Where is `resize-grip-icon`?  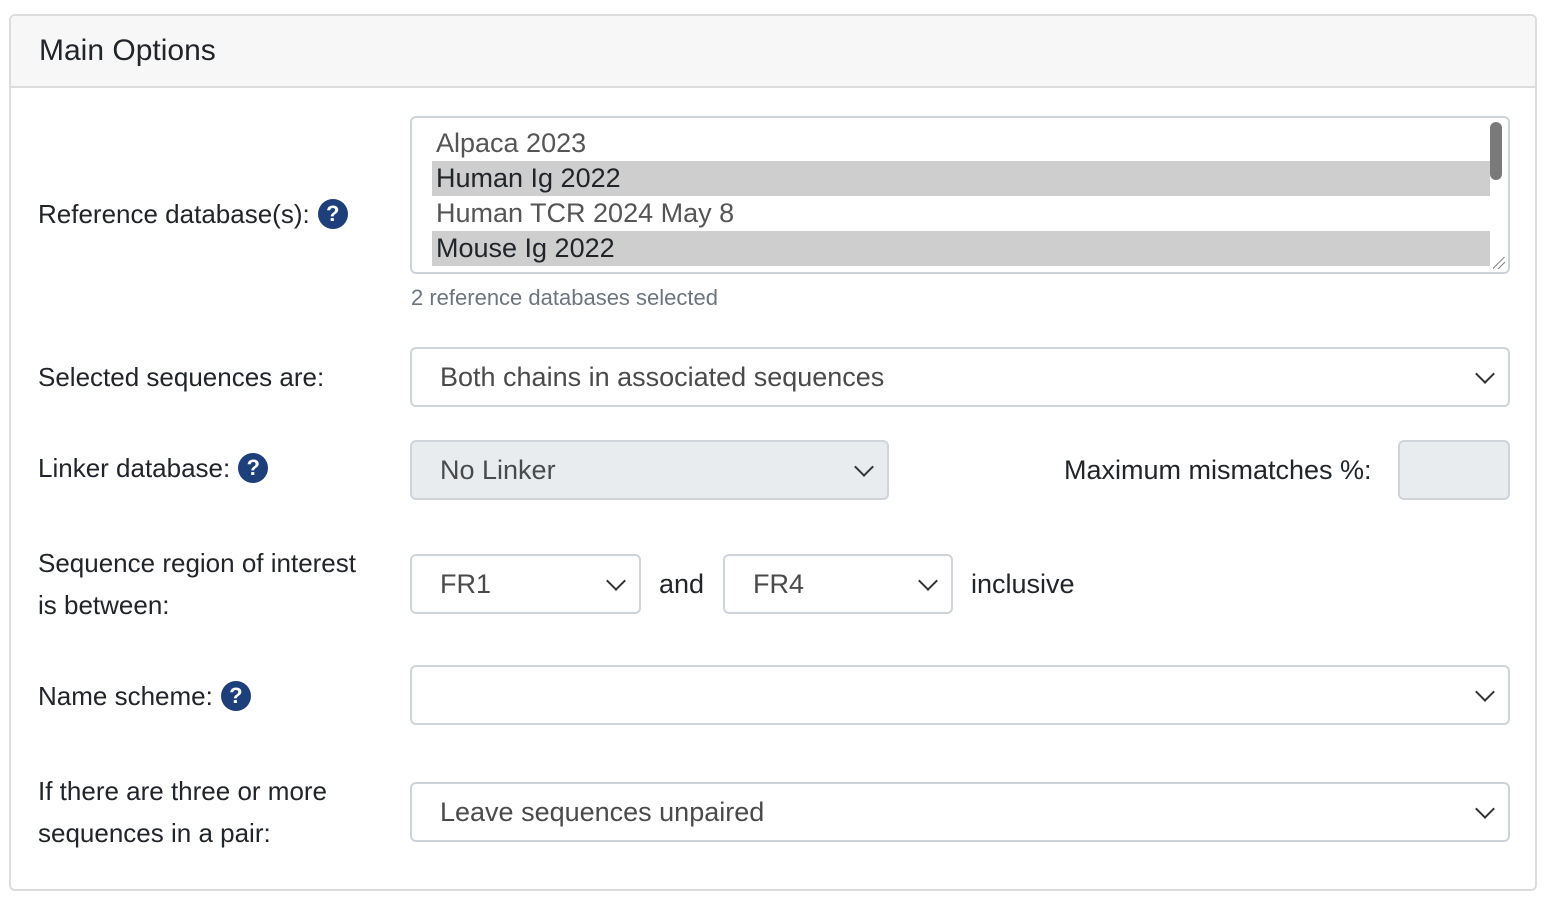
resize-grip-icon is located at coordinates (1499, 263).